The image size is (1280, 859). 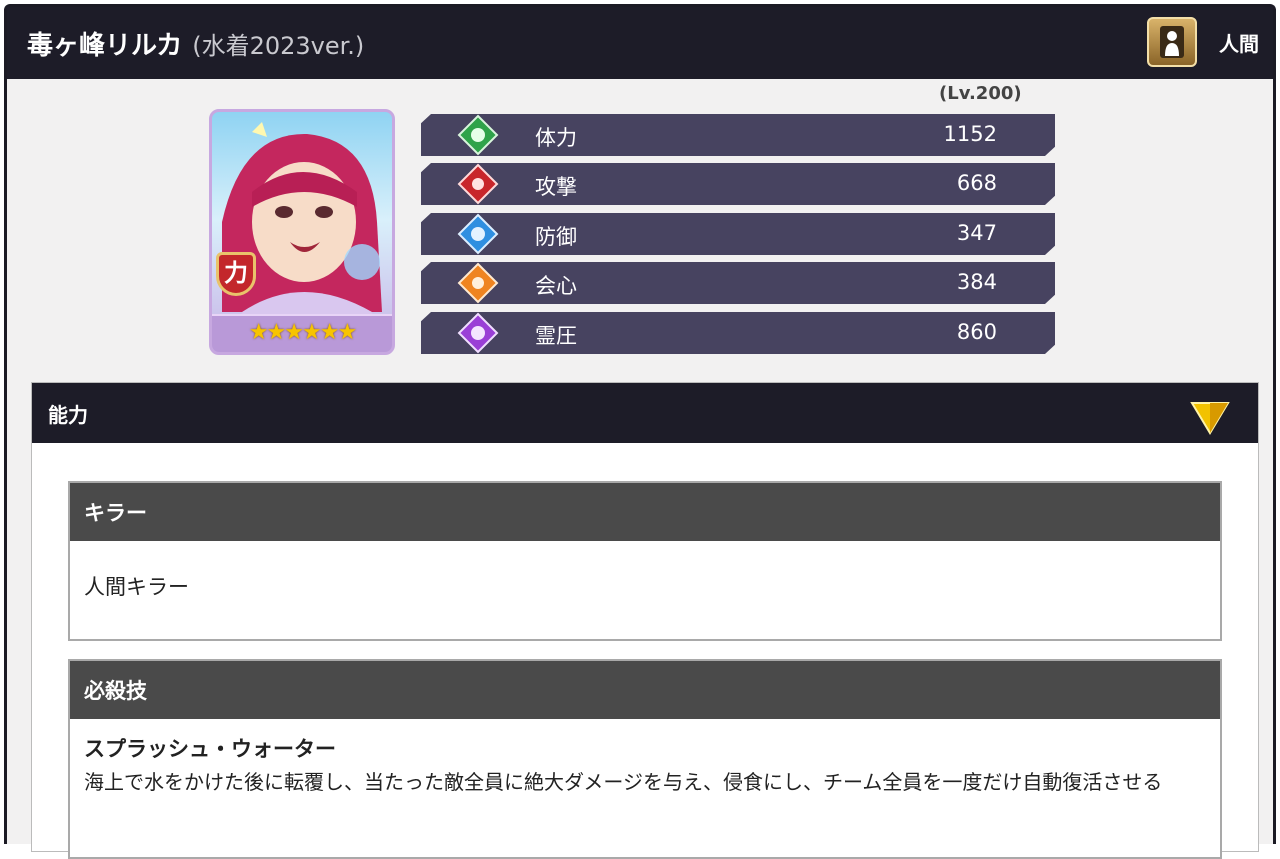 I want to click on stat-label: 霊圧, so click(x=556, y=336).